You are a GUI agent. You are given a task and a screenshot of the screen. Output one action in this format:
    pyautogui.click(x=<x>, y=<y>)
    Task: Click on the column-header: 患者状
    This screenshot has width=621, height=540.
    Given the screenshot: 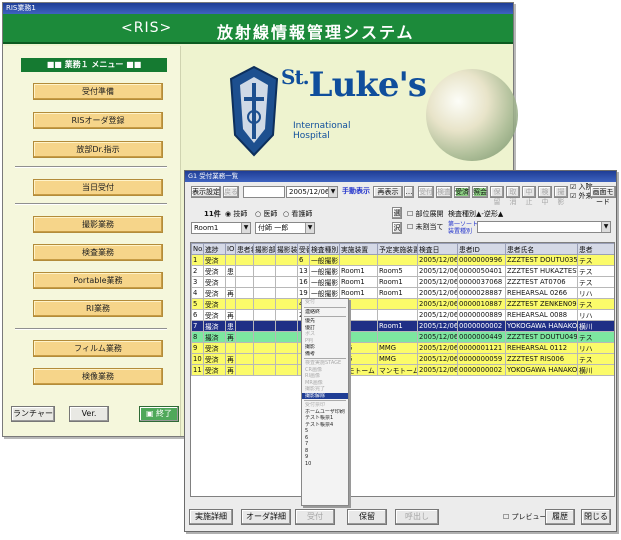 What is the action you would take?
    pyautogui.click(x=244, y=249)
    